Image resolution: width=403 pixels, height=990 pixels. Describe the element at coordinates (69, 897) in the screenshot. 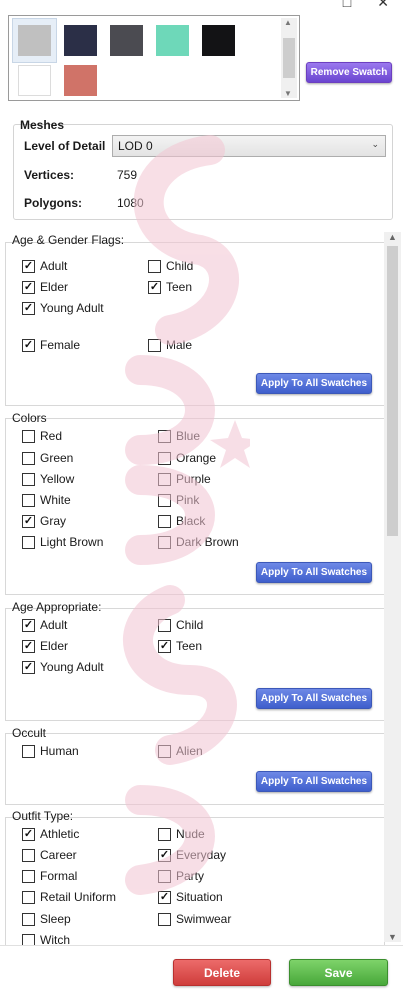

I see `checkbox-retail-uniform: Retail Uniform` at that location.